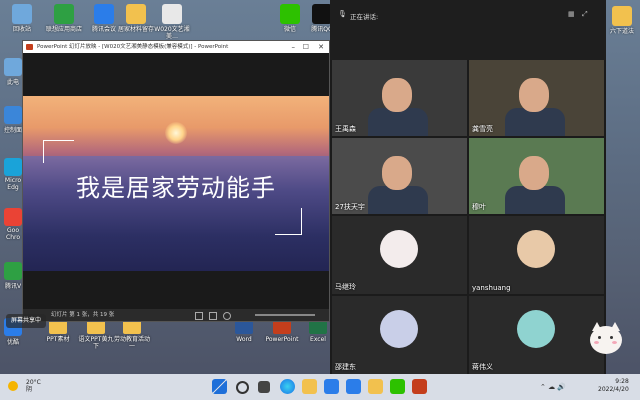 This screenshot has height=400, width=640. Describe the element at coordinates (331, 386) in the screenshot. I see `store-icon` at that location.